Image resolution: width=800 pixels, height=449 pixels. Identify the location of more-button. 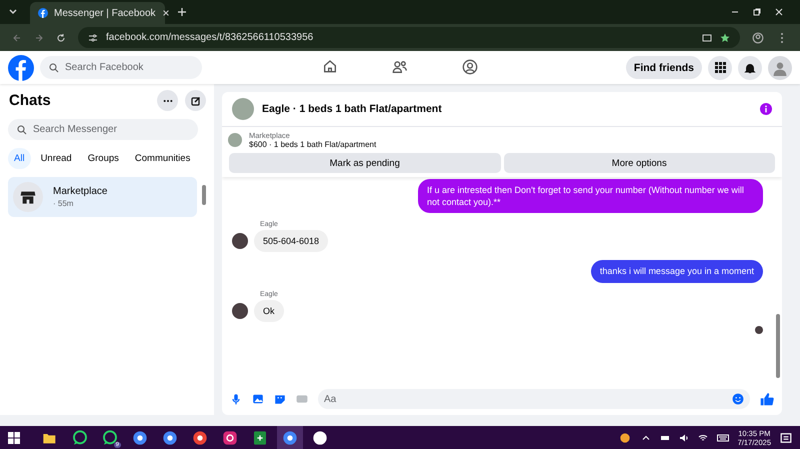
(167, 100).